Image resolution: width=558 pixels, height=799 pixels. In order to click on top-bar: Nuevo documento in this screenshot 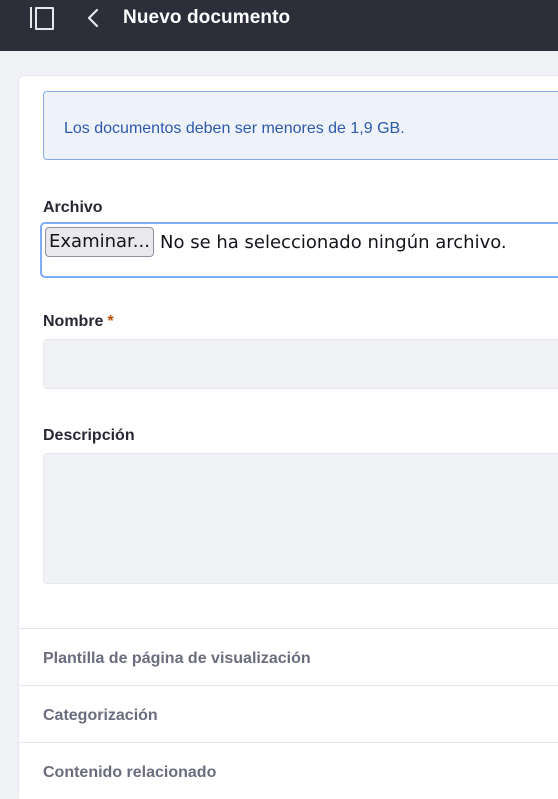, I will do `click(279, 25)`.